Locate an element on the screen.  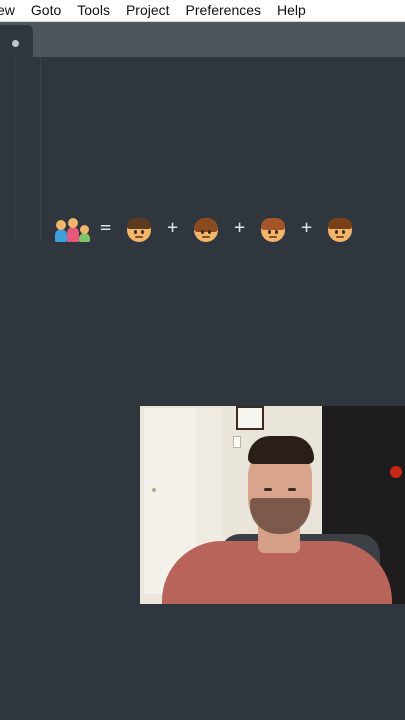
red-flower is located at coordinates (396, 472).